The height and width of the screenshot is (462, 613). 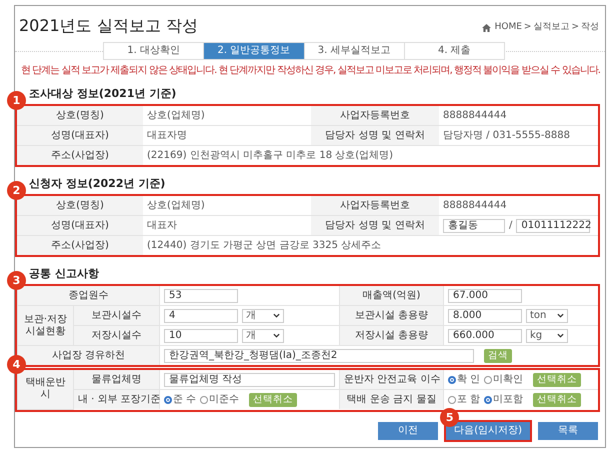 What do you see at coordinates (108, 26) in the screenshot?
I see `page-title: 2021년도 실적보고 작성` at bounding box center [108, 26].